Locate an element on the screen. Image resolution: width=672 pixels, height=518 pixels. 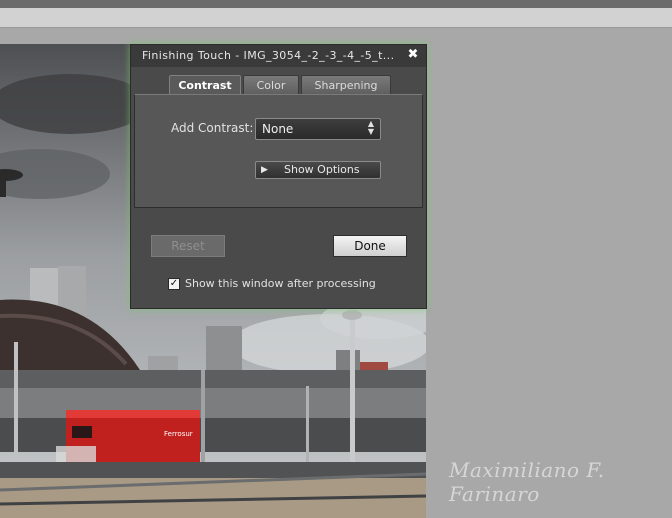
options-toolbar is located at coordinates (336, 18).